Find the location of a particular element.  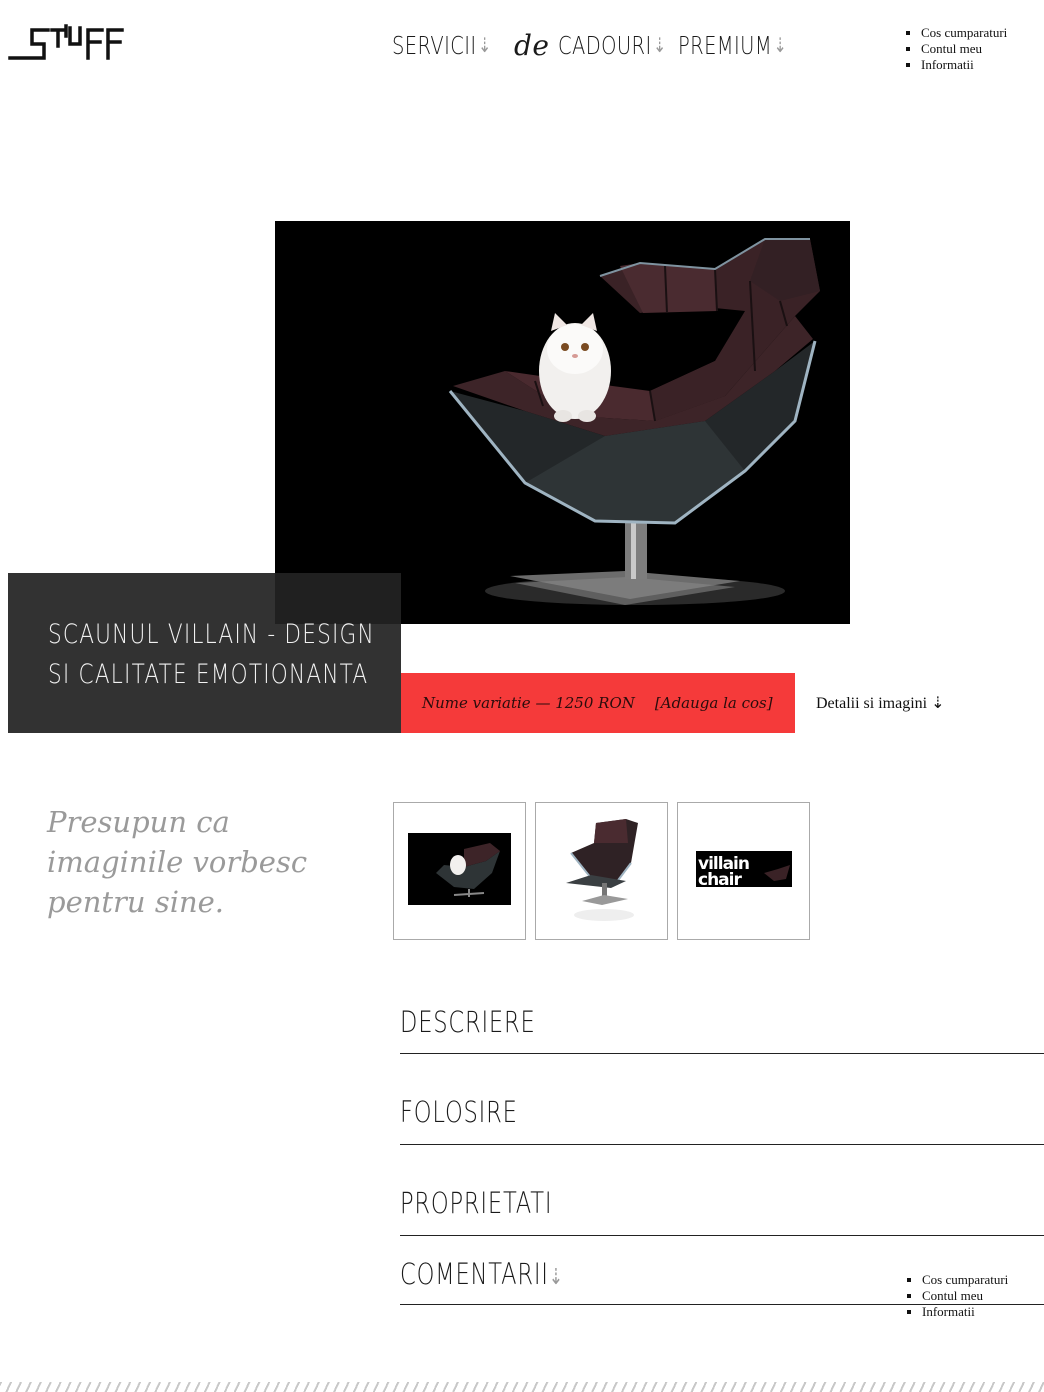

thumbnail-chair-cat-image is located at coordinates (459, 869).